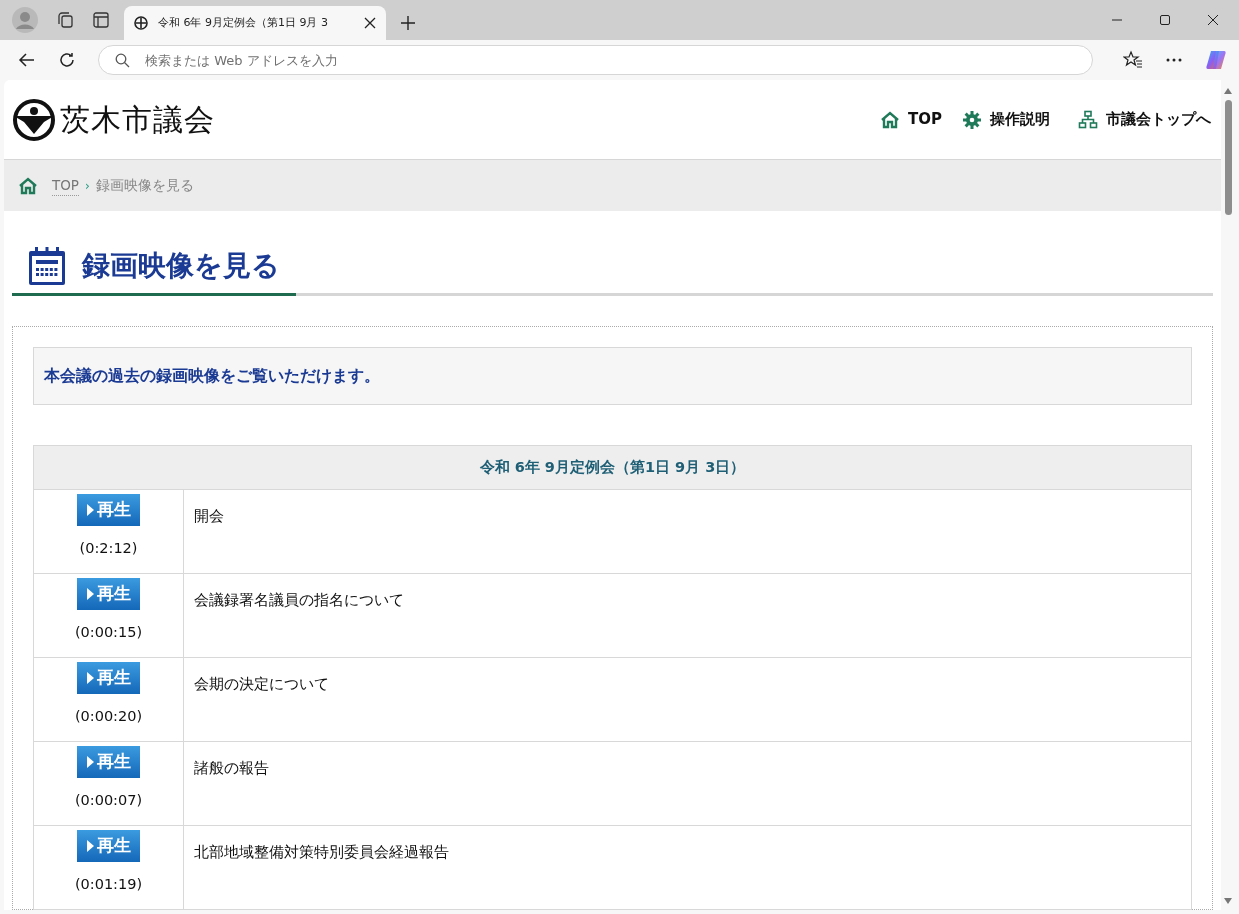  I want to click on more-icon, so click(1174, 60).